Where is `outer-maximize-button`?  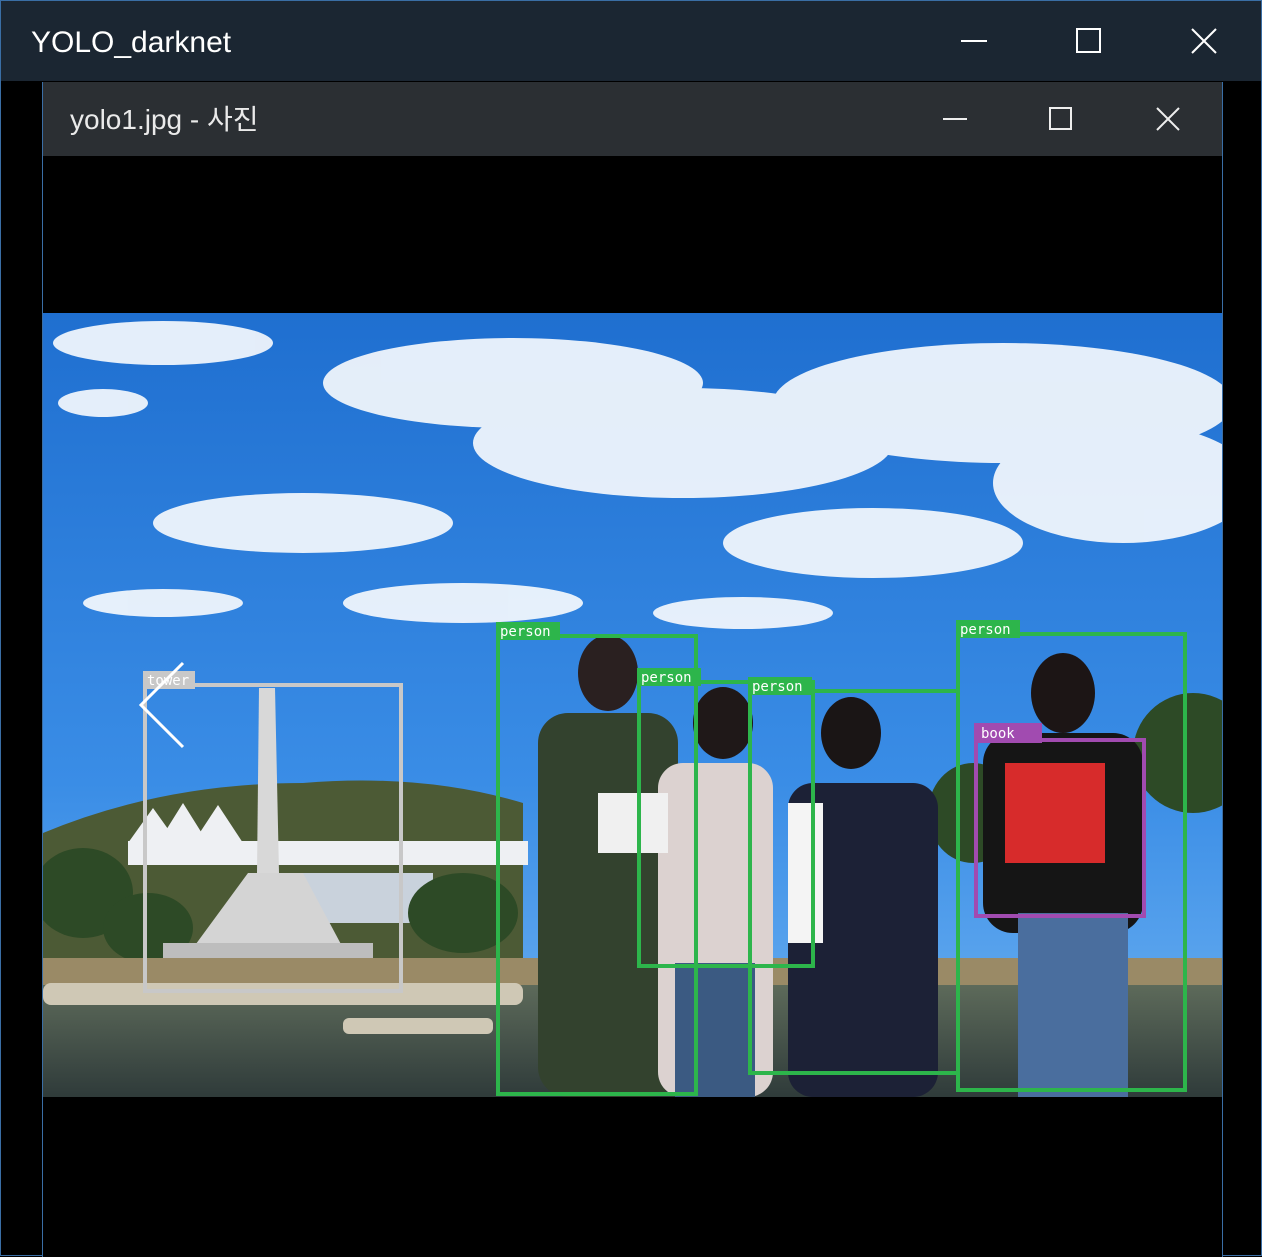 outer-maximize-button is located at coordinates (1089, 41).